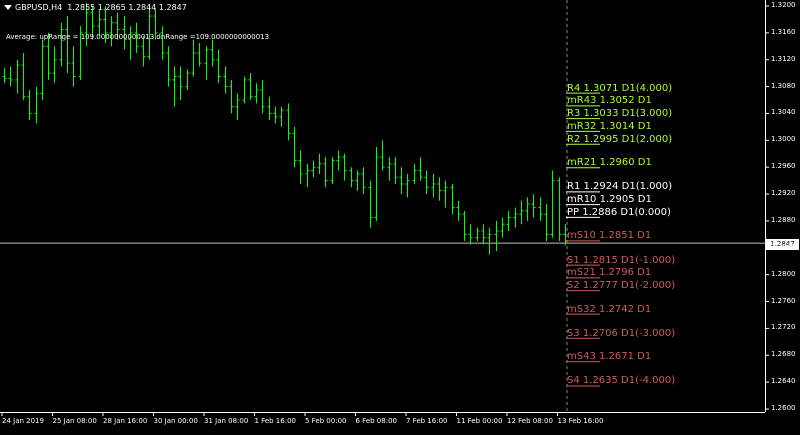  I want to click on price-tick-label: 1.2760, so click(783, 300).